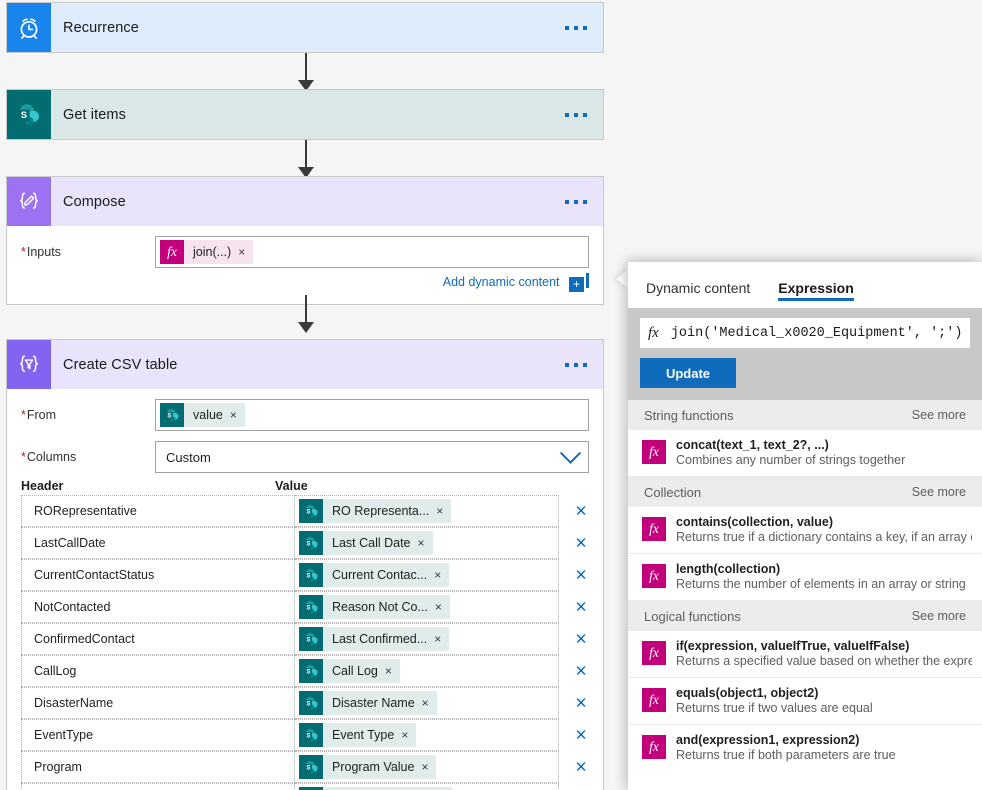 The image size is (982, 790). What do you see at coordinates (158, 607) in the screenshot?
I see `column-header-input: NotContacted` at bounding box center [158, 607].